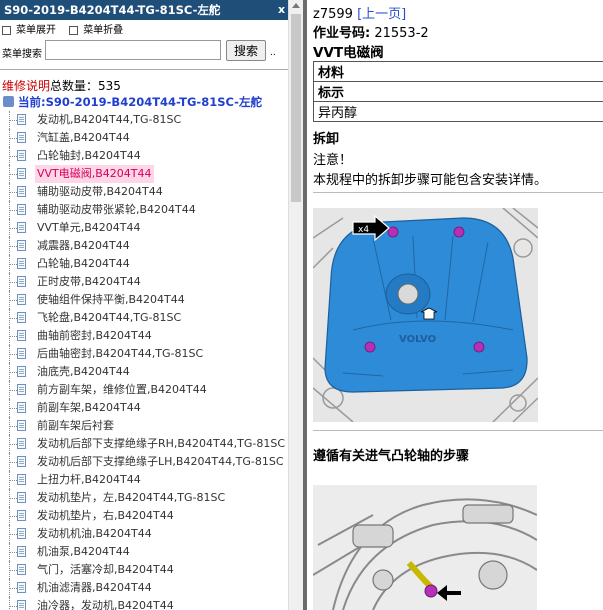  What do you see at coordinates (296, 108) in the screenshot?
I see `scrollbar-thumb` at bounding box center [296, 108].